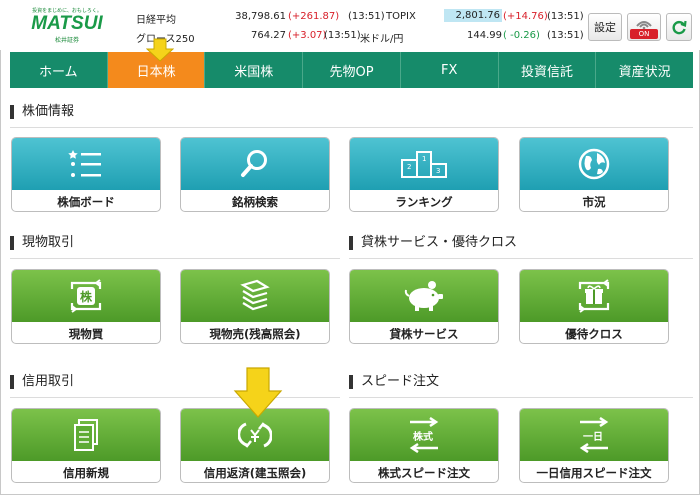  I want to click on tile-label: 優待クロス, so click(594, 333).